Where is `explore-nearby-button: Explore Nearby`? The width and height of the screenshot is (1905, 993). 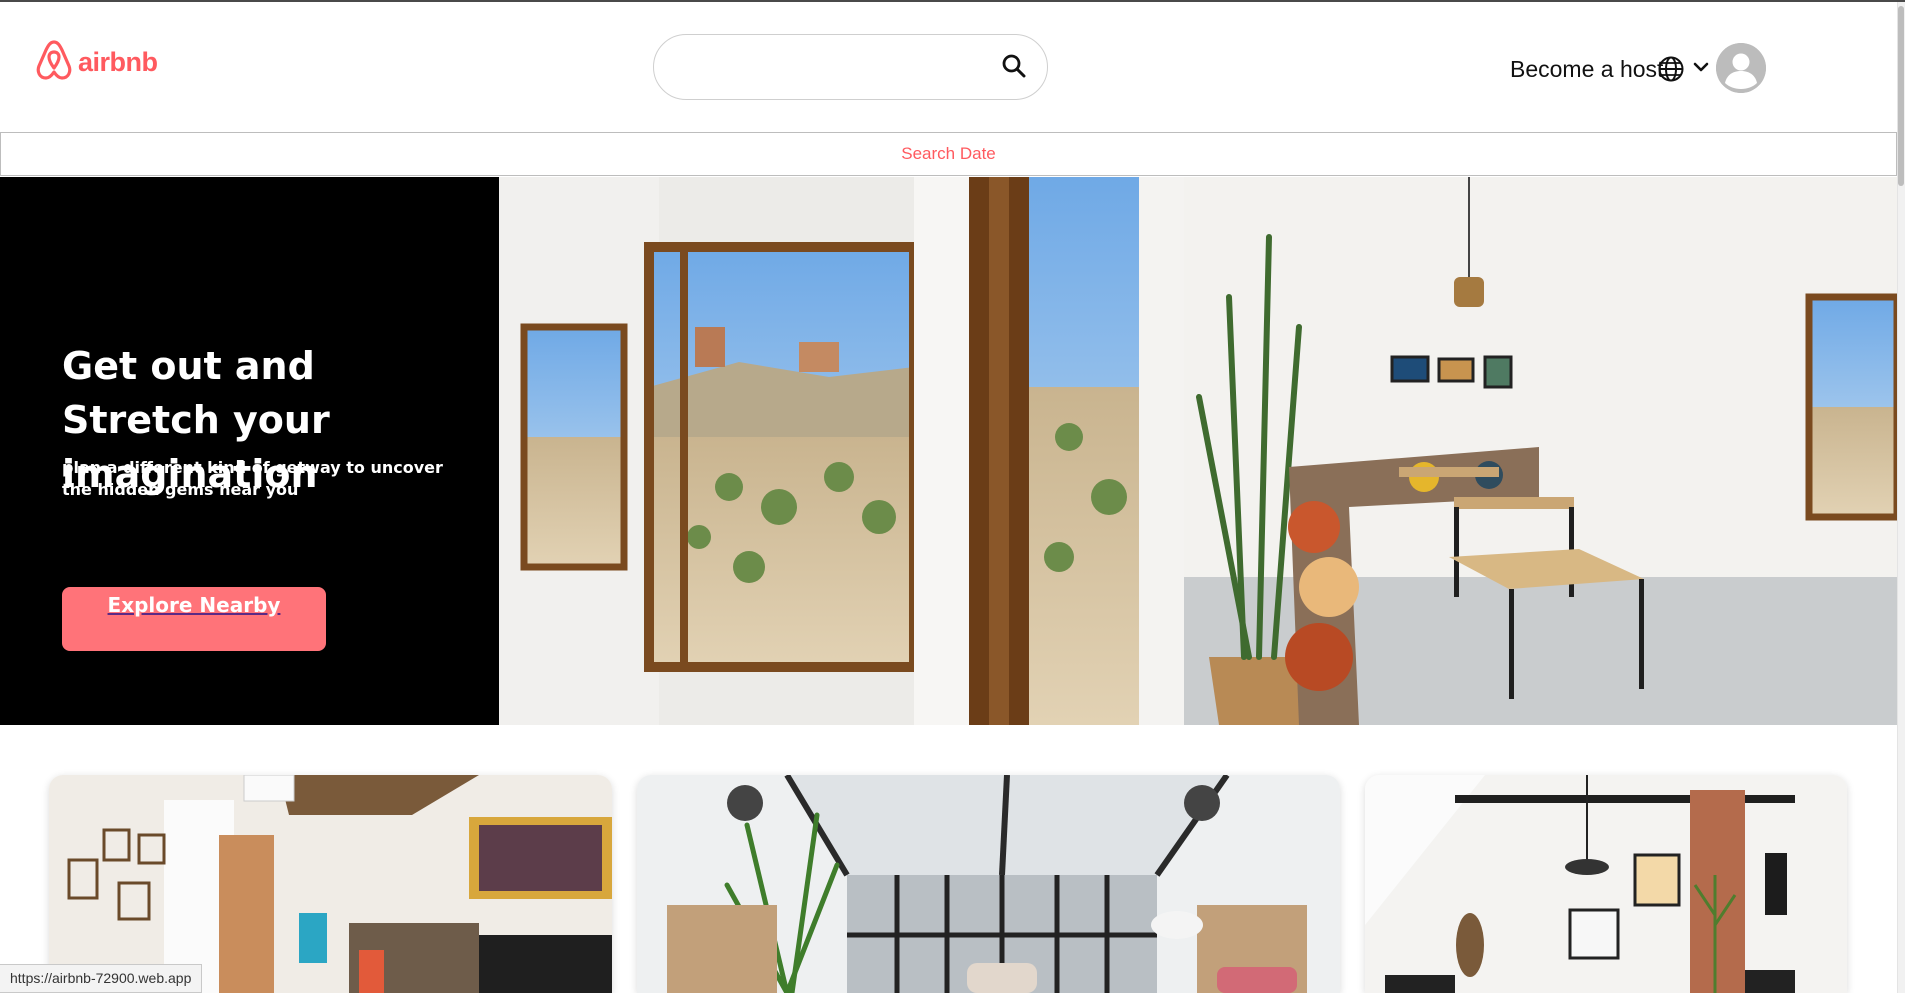 explore-nearby-button: Explore Nearby is located at coordinates (194, 619).